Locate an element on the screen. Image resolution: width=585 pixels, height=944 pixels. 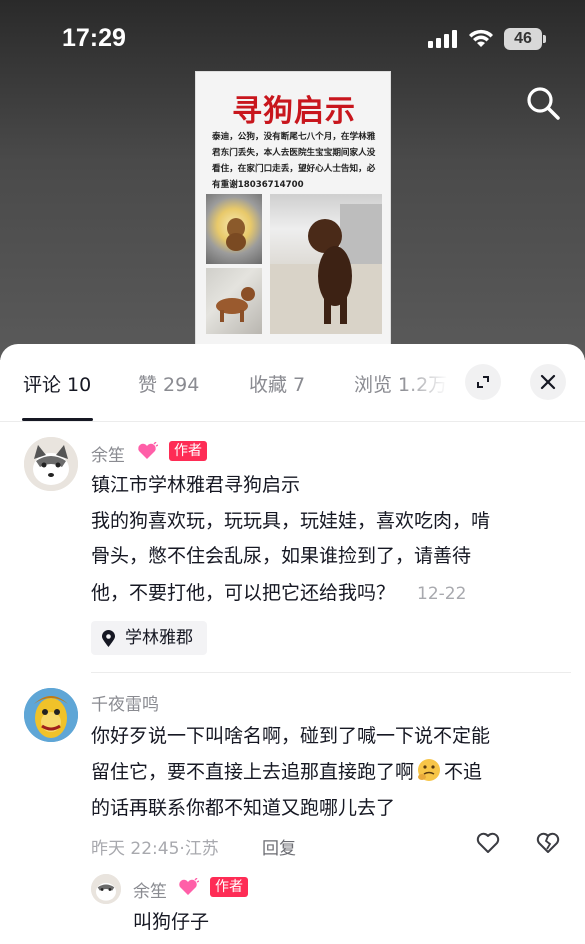
comment-meta: 昨天 22:45·江苏 is located at coordinates (155, 846).